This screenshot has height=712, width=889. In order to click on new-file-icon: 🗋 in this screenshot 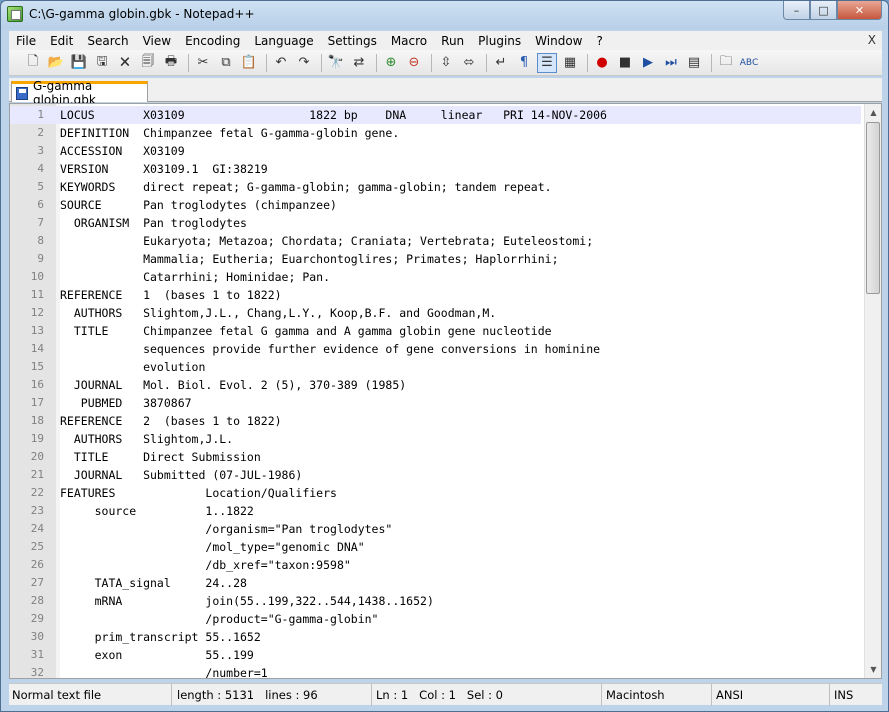, I will do `click(33, 63)`.